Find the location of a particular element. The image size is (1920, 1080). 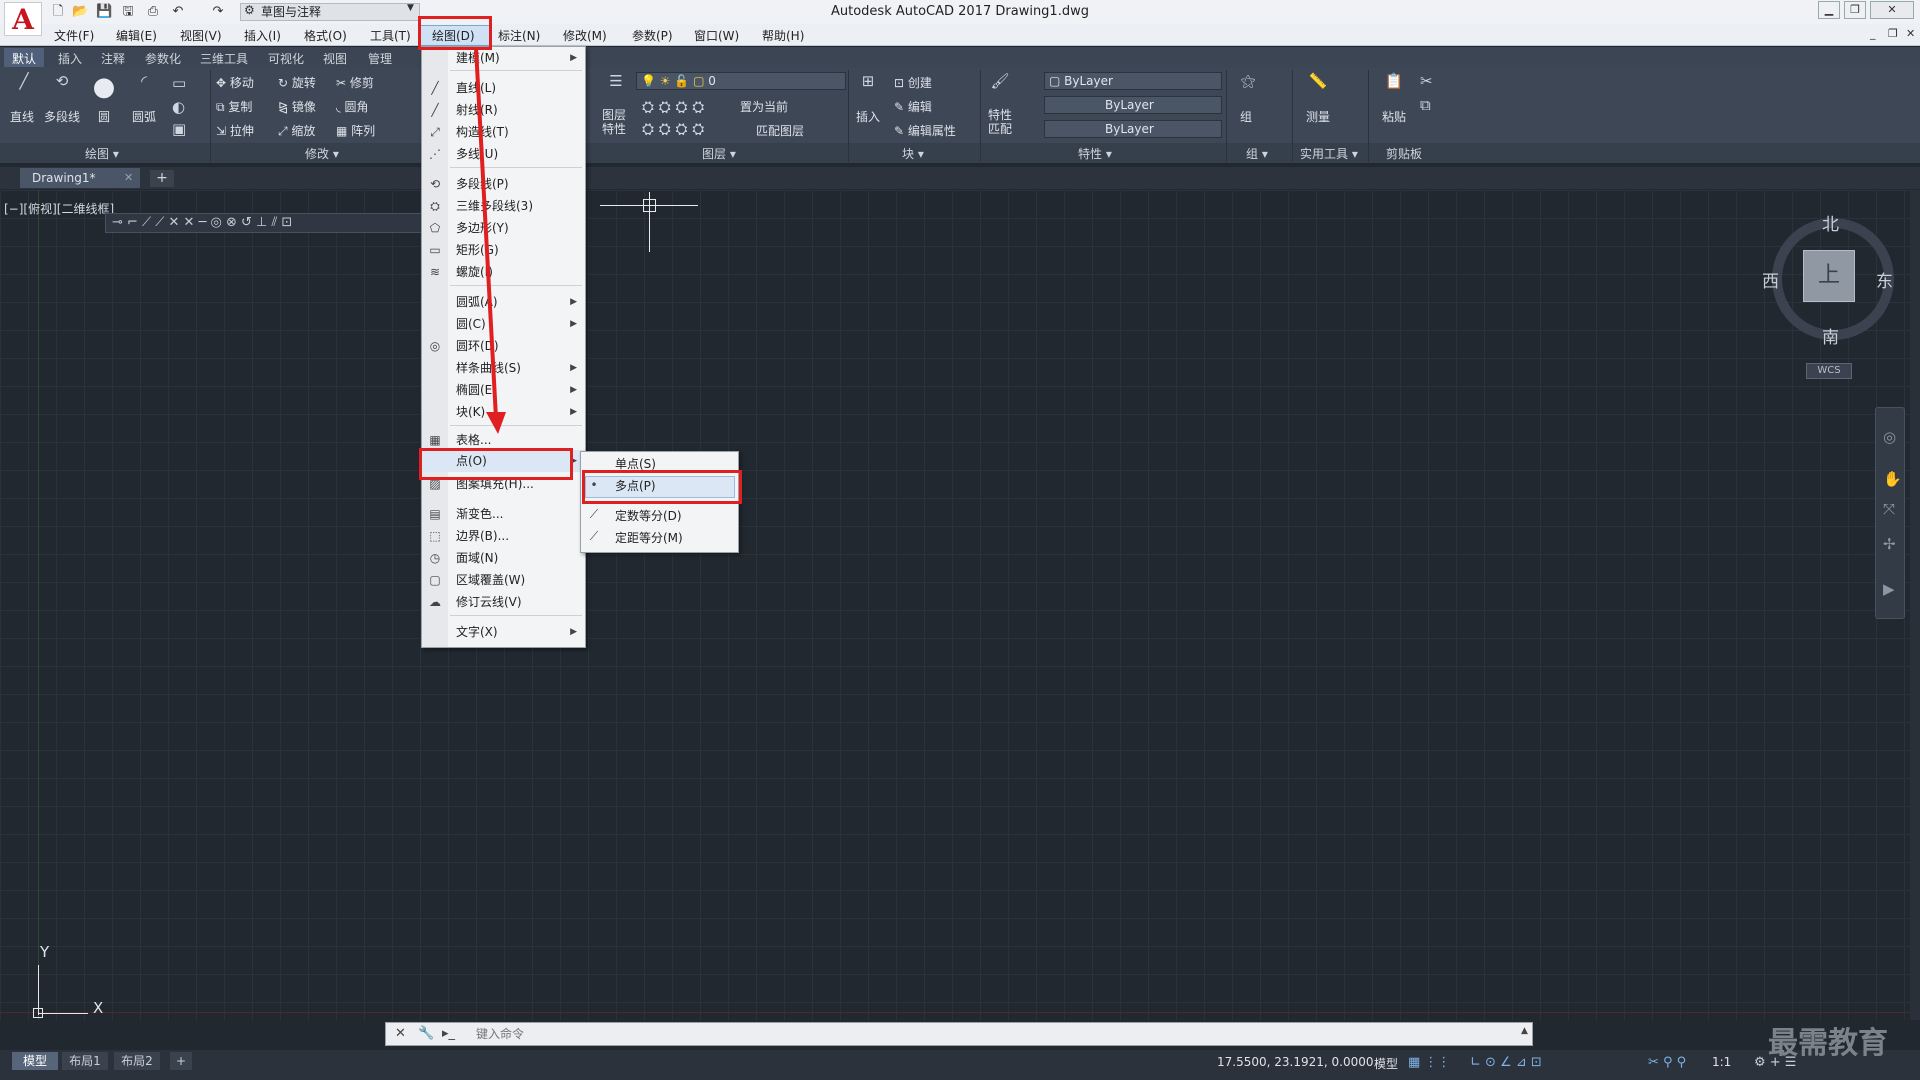

mirror-tool: ⧎ 镜像 is located at coordinates (297, 106).